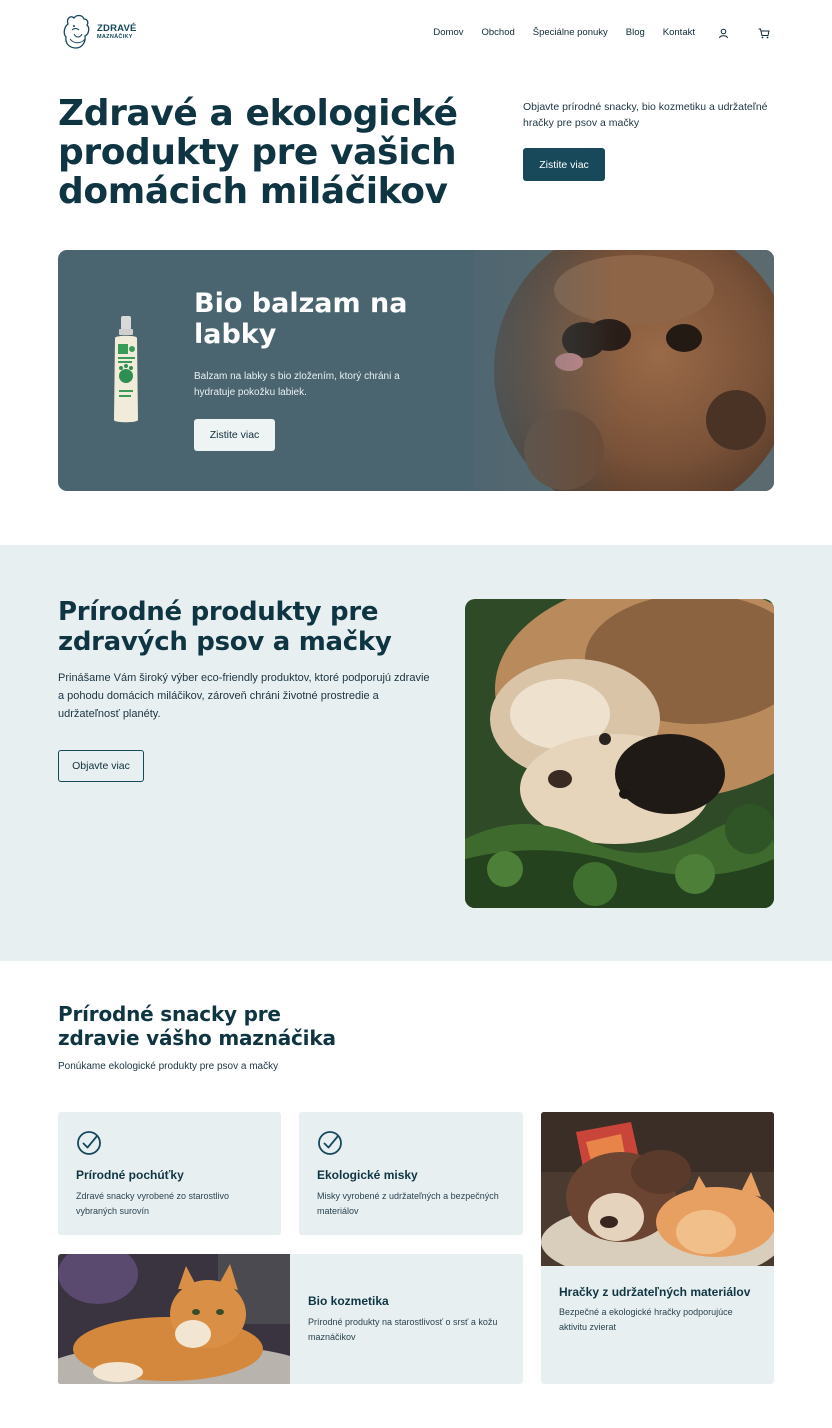 This screenshot has height=1428, width=832. I want to click on brand-name: ZDRAVÉ, so click(117, 28).